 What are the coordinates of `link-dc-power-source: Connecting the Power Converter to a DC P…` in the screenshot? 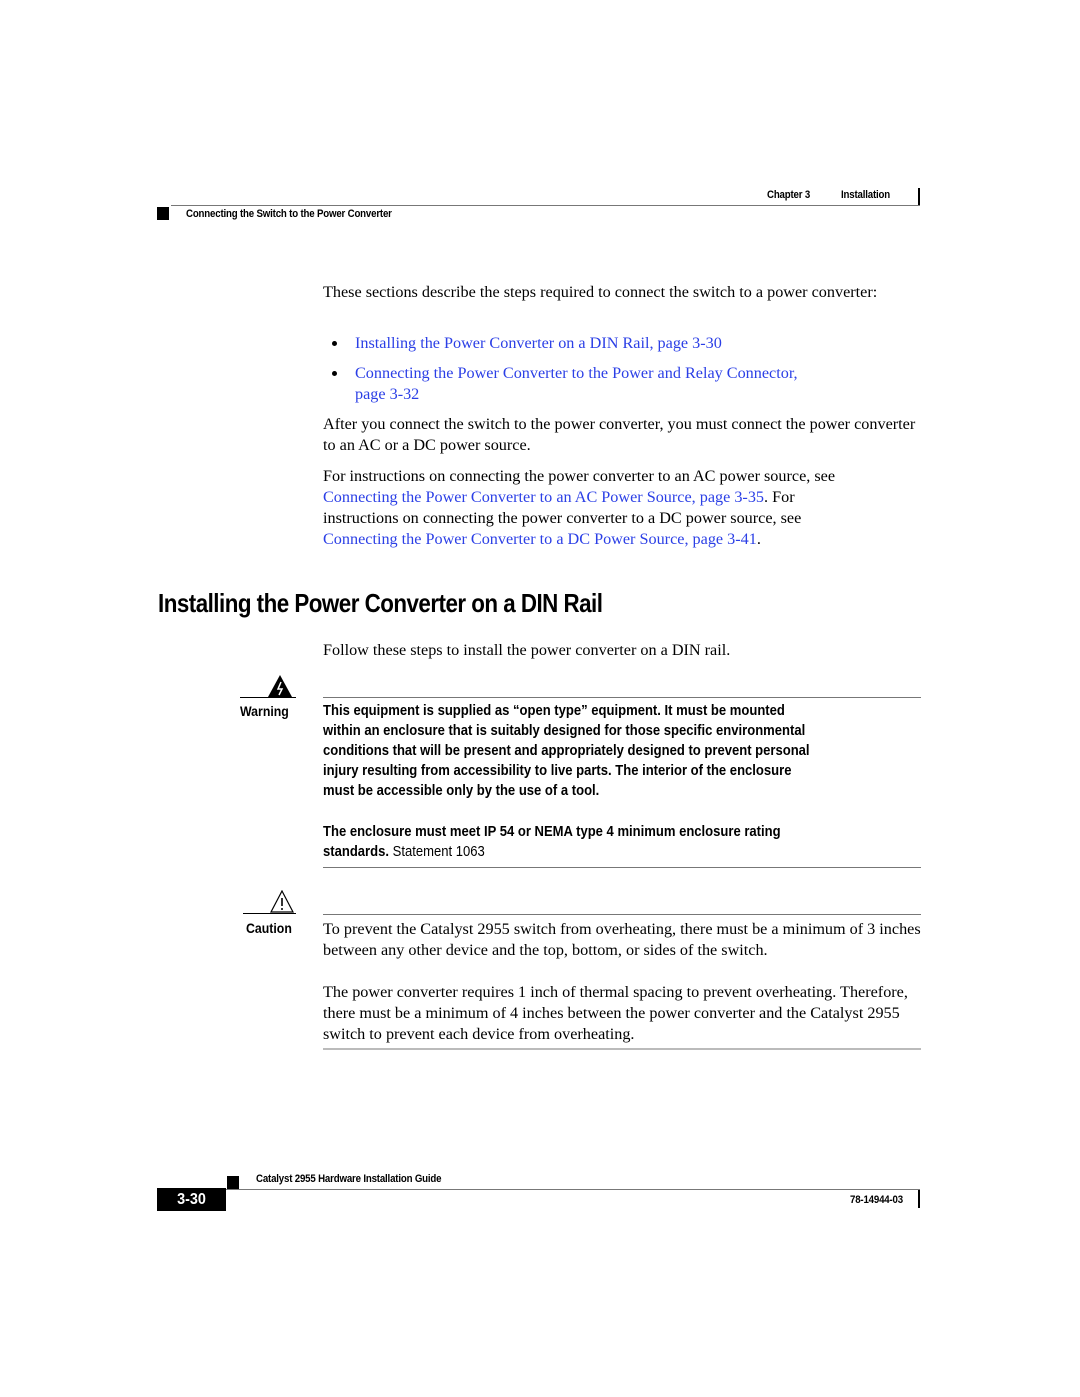 It's located at (540, 539).